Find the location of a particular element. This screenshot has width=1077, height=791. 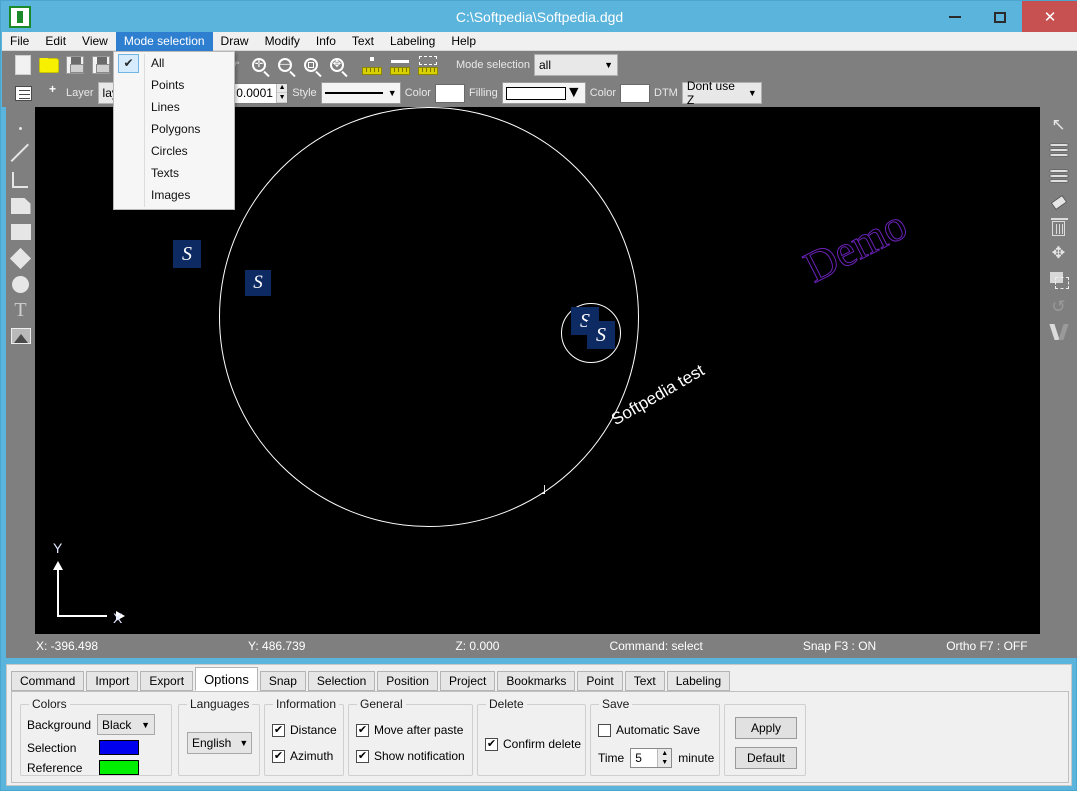

apply-button: Apply is located at coordinates (766, 728).